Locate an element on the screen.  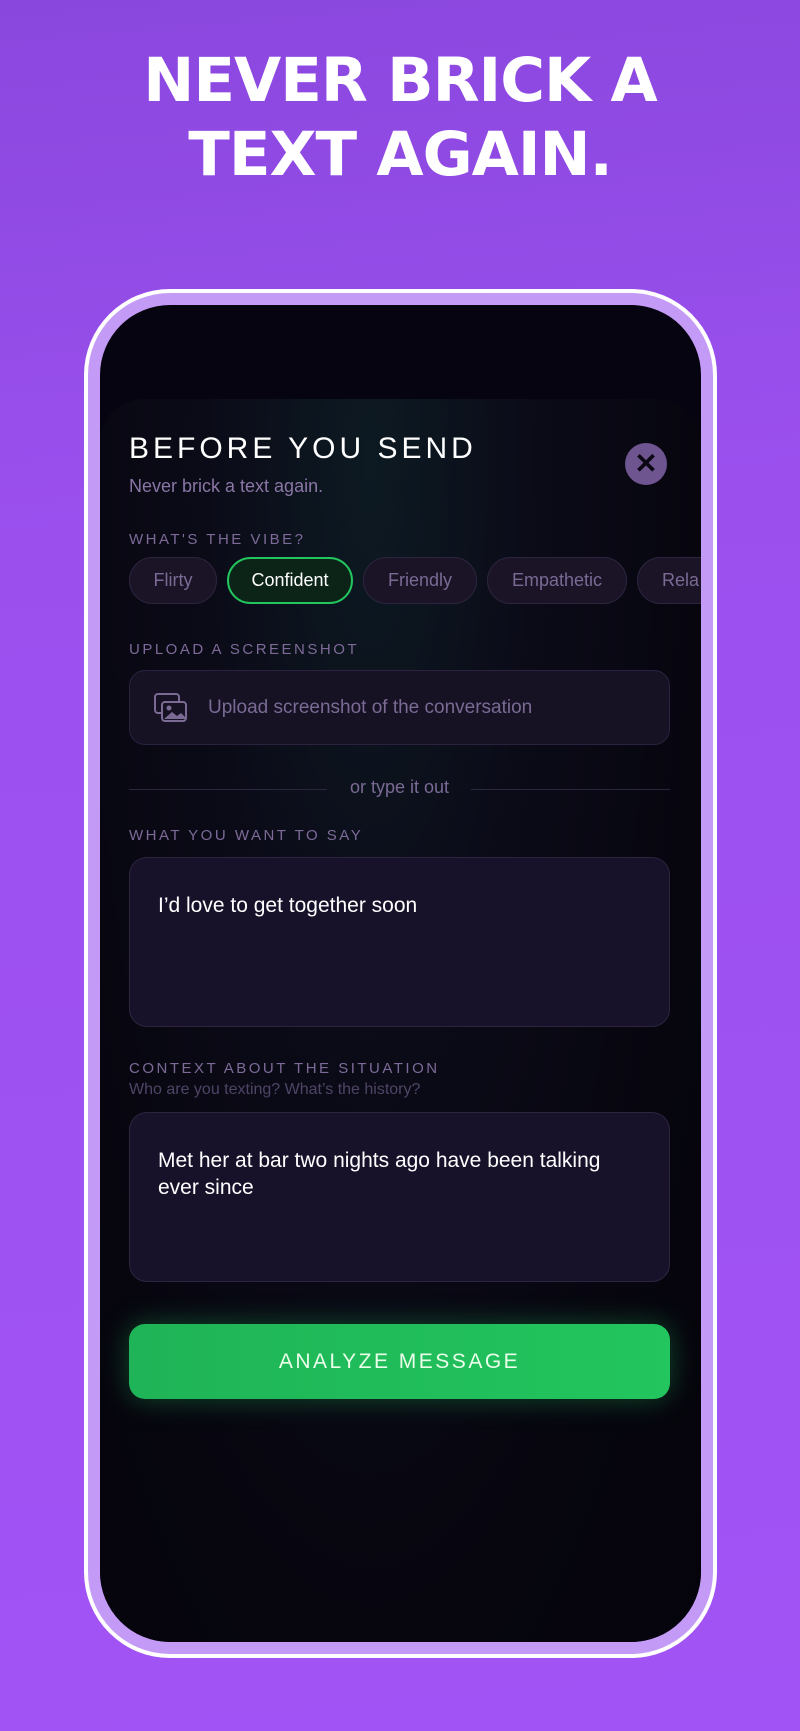
sheet-subtitle: Never brick a text again. is located at coordinates (226, 486).